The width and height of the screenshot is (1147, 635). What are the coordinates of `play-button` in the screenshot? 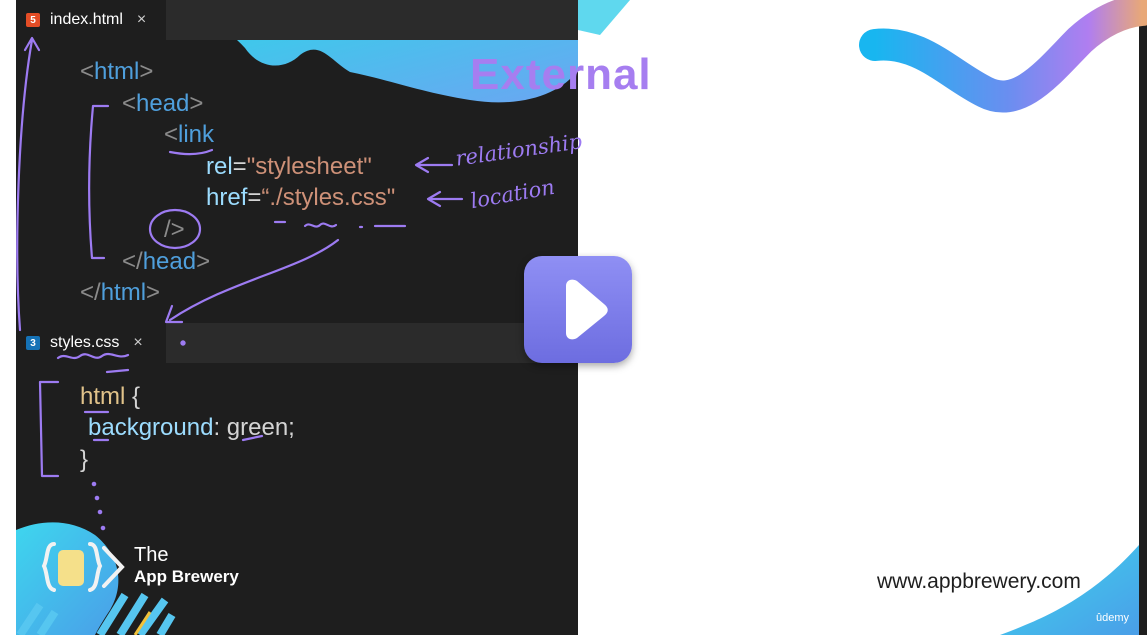 It's located at (578, 309).